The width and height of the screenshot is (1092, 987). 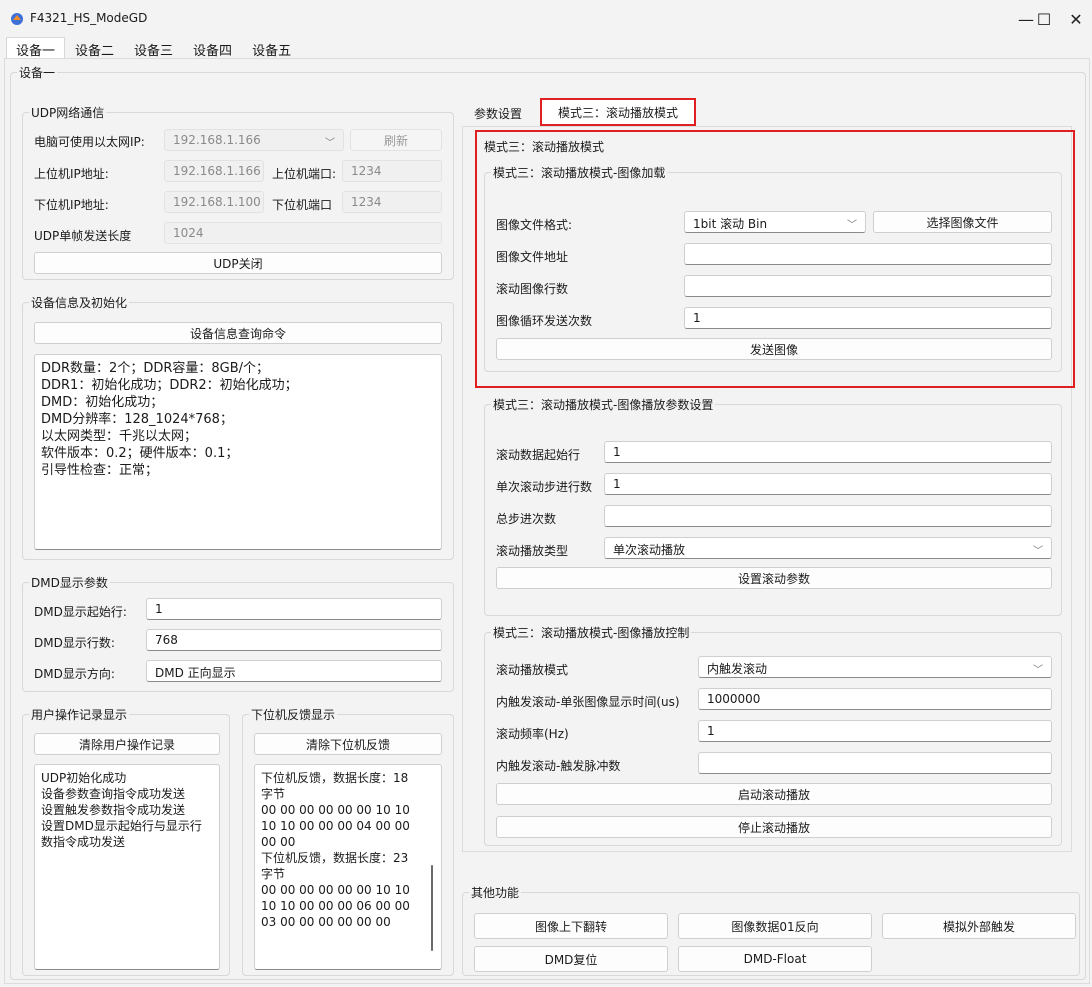 I want to click on start-scroll-button: 启动滚动播放, so click(x=774, y=794).